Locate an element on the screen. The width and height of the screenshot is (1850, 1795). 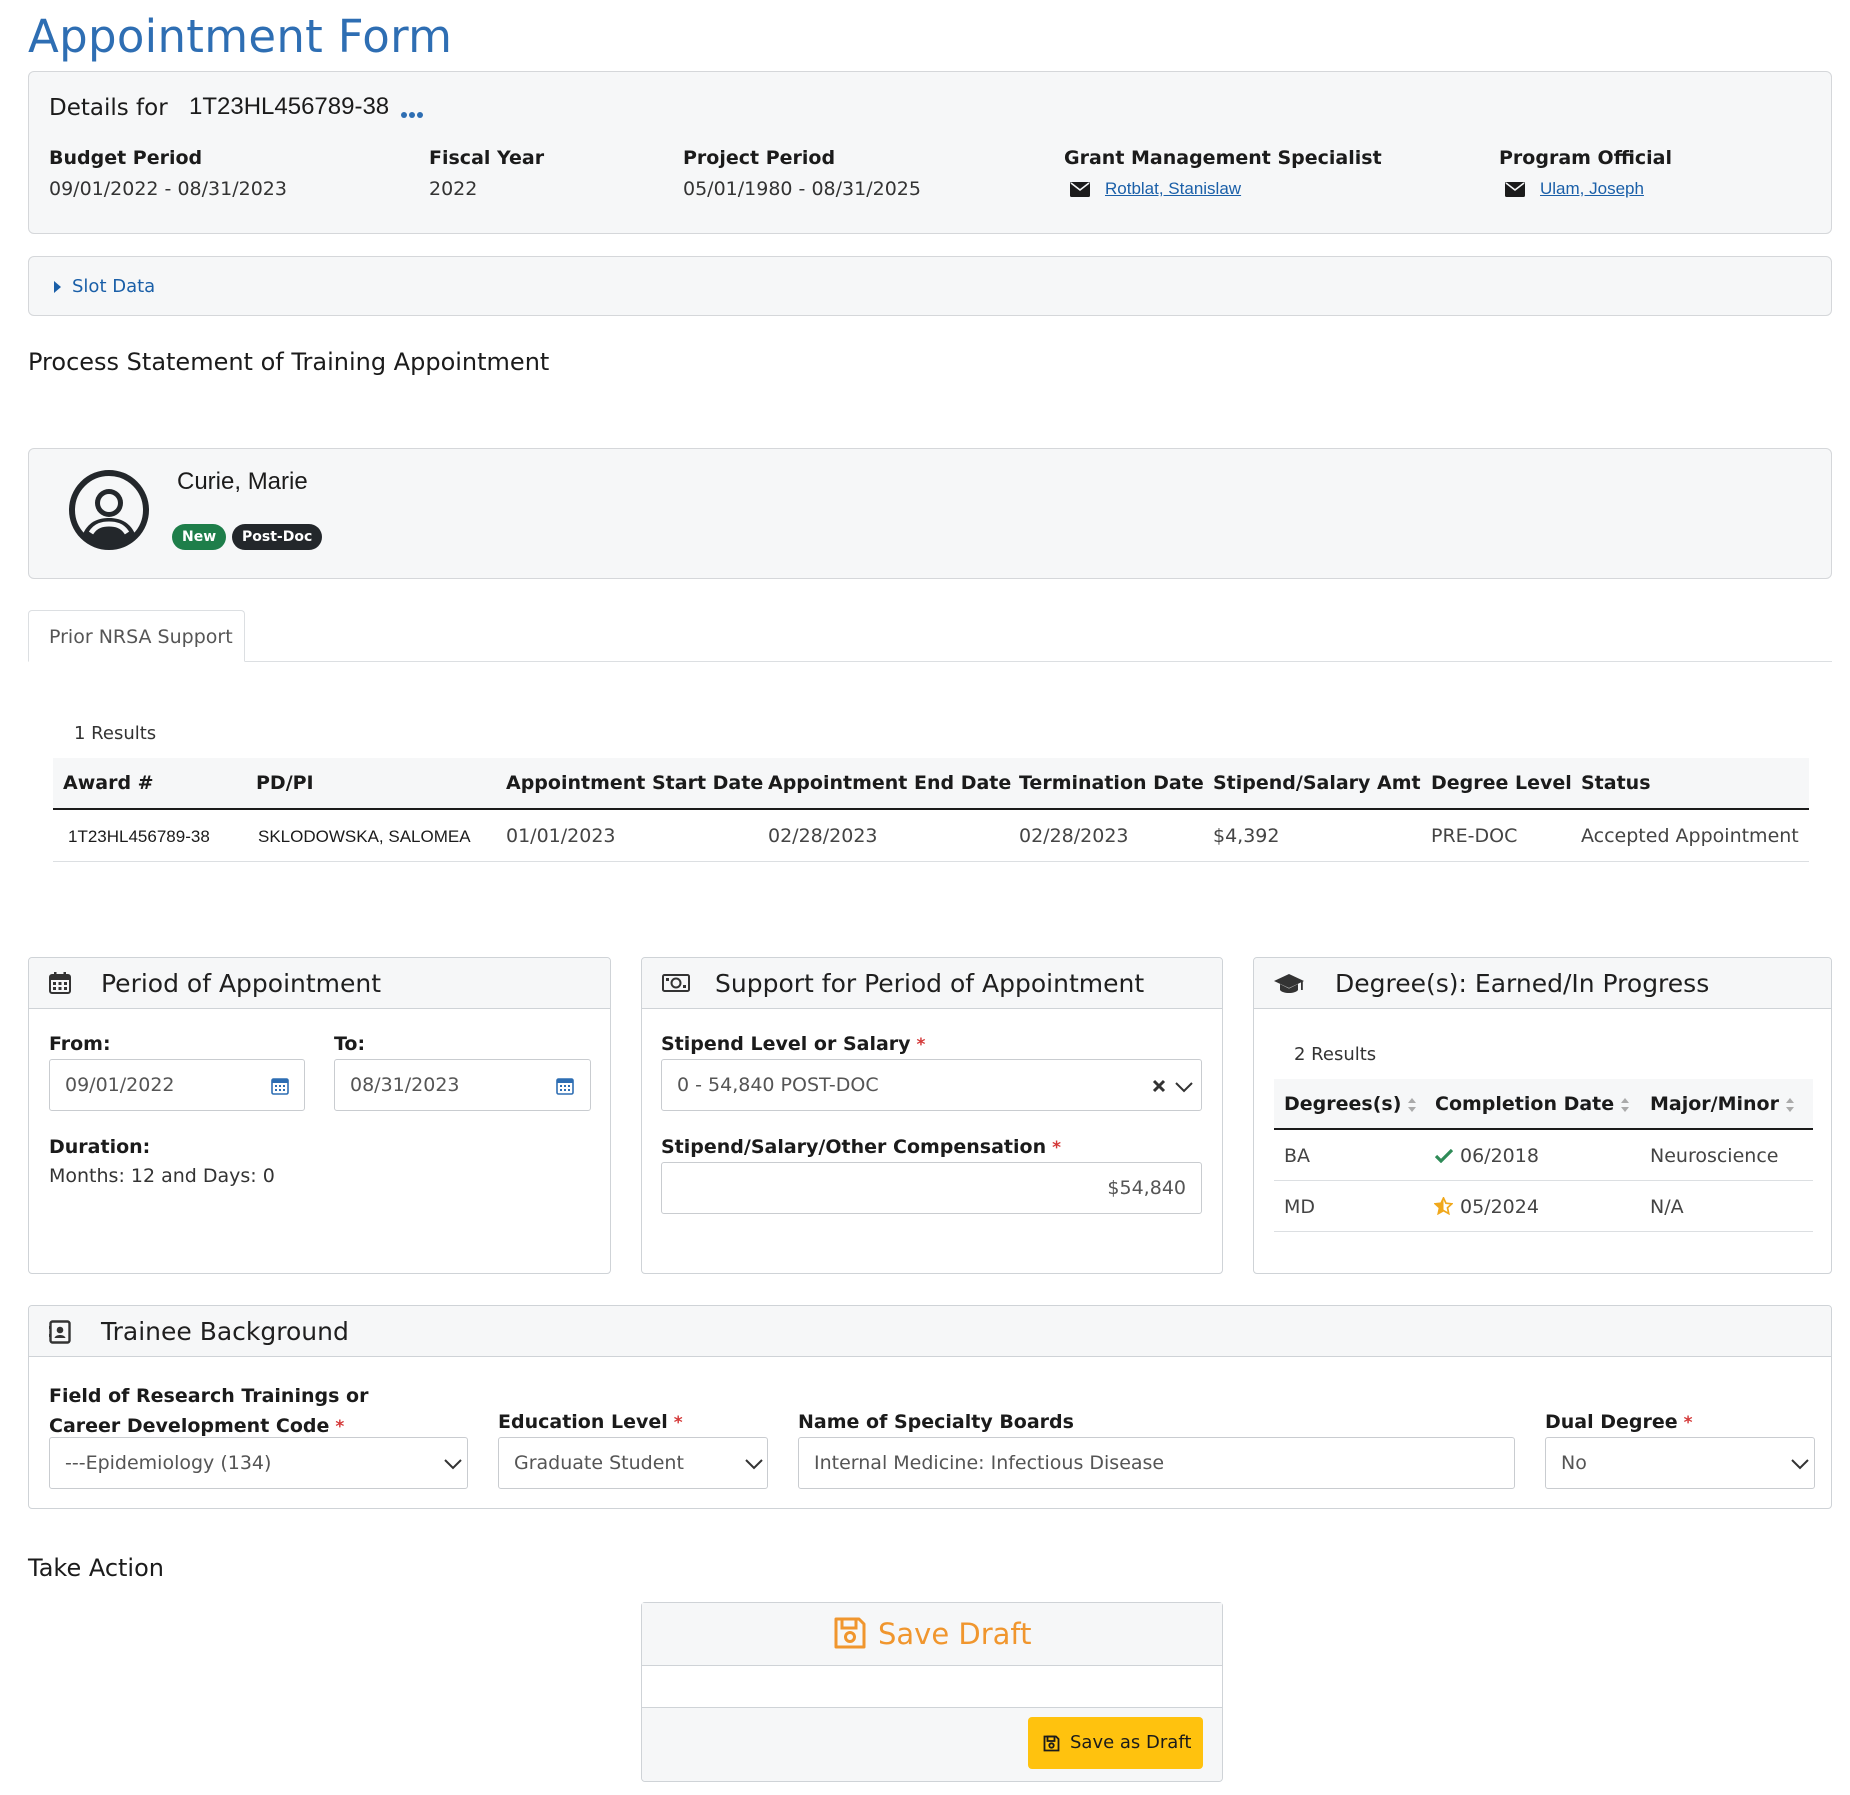
education-level-value: Graduate Student is located at coordinates (599, 1463).